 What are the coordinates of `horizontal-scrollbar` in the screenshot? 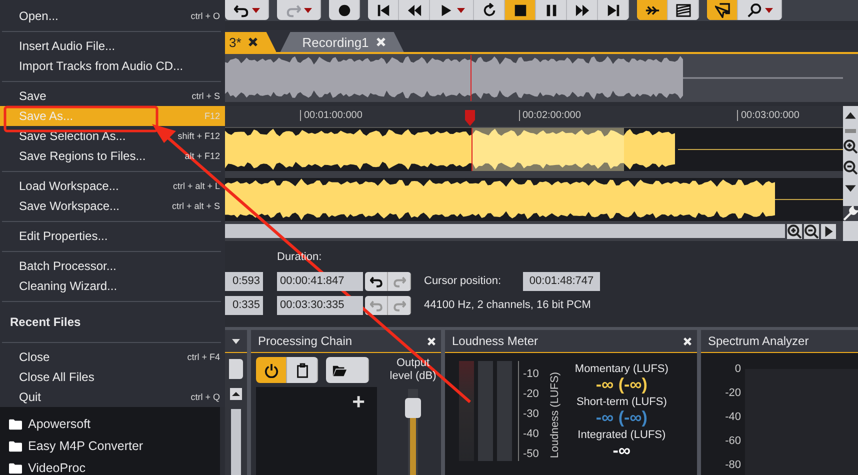 It's located at (505, 231).